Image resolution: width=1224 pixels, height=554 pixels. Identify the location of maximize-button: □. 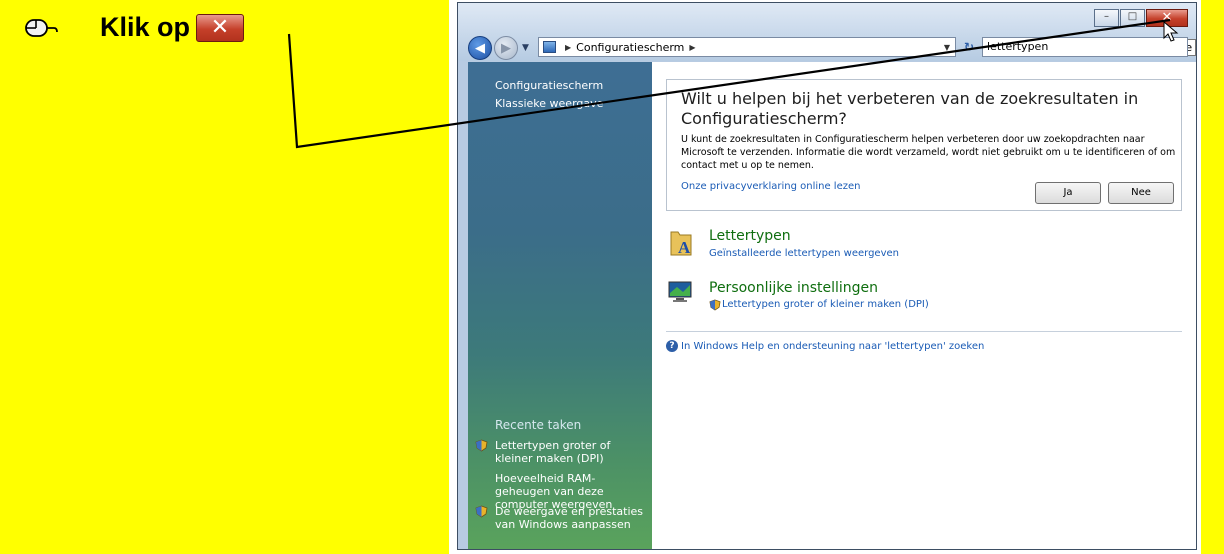
(1132, 18).